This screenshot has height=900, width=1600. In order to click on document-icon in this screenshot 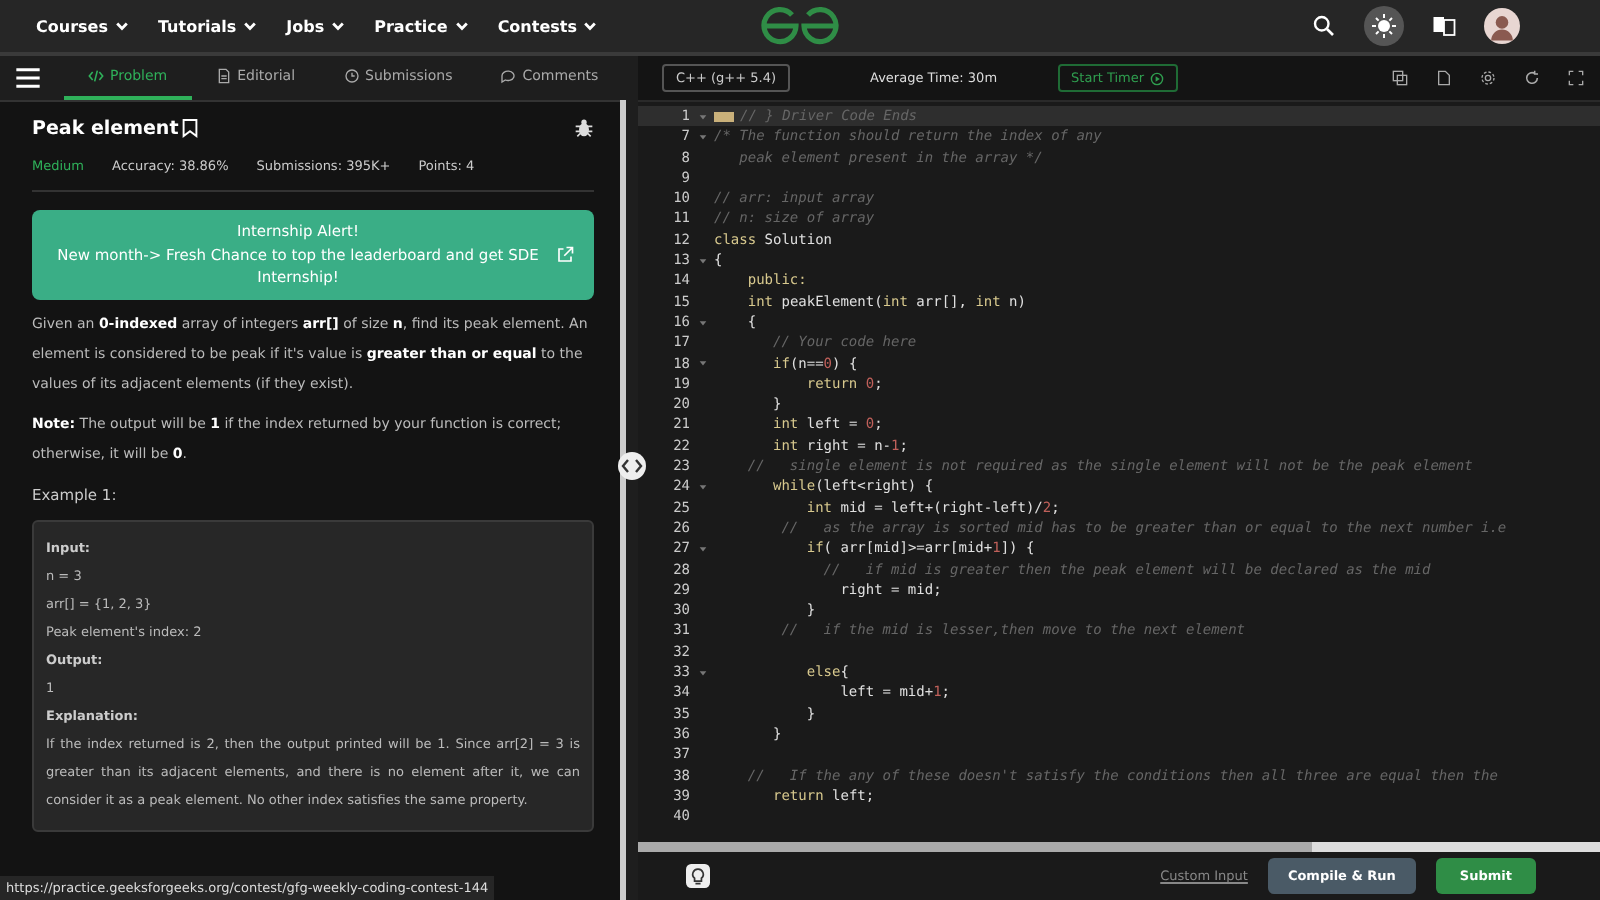, I will do `click(223, 76)`.